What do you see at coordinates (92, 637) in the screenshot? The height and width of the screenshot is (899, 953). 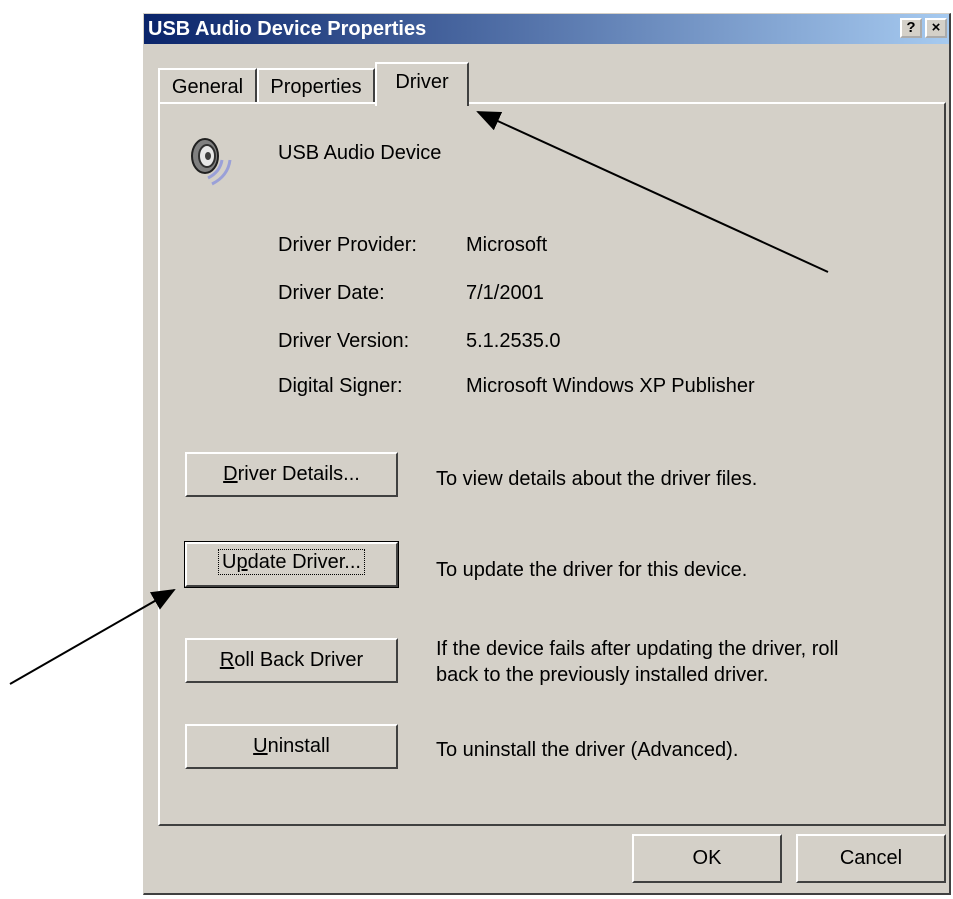 I see `arrow-to-update-driver` at bounding box center [92, 637].